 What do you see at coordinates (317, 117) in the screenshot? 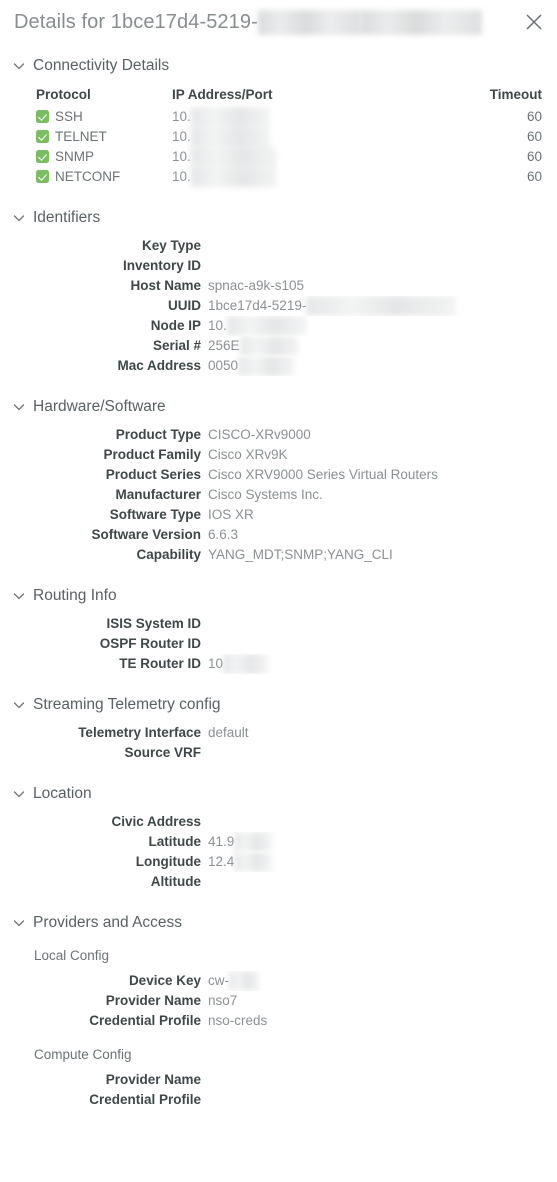
I see `cell-ip-address-port: 10.10.10.100.20` at bounding box center [317, 117].